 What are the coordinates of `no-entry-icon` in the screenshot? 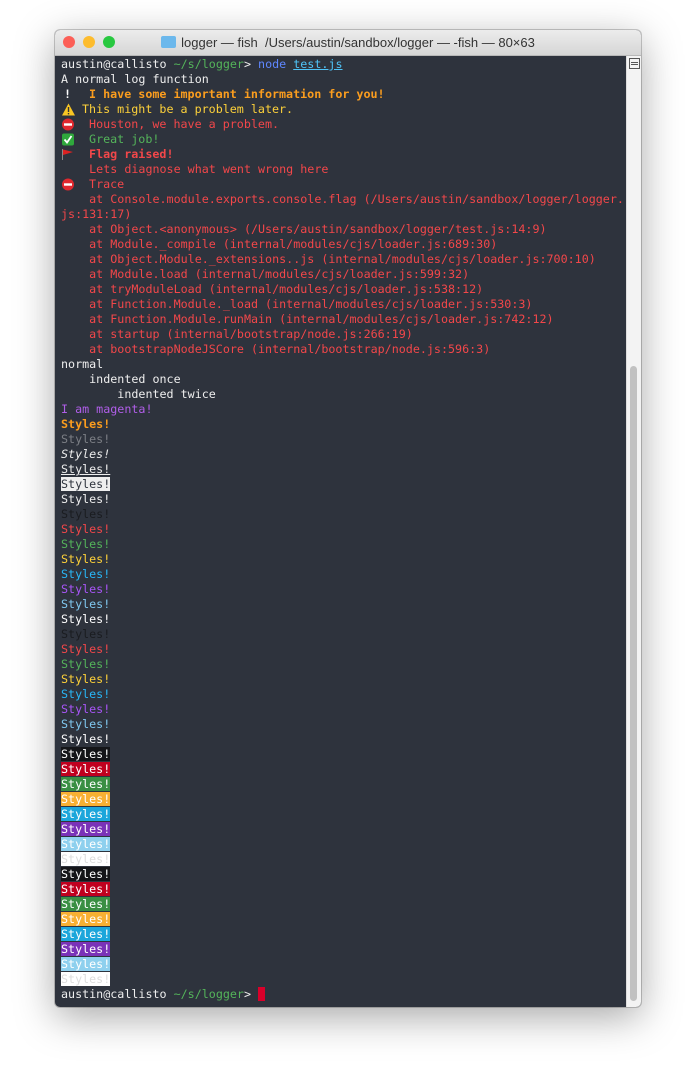 It's located at (71, 124).